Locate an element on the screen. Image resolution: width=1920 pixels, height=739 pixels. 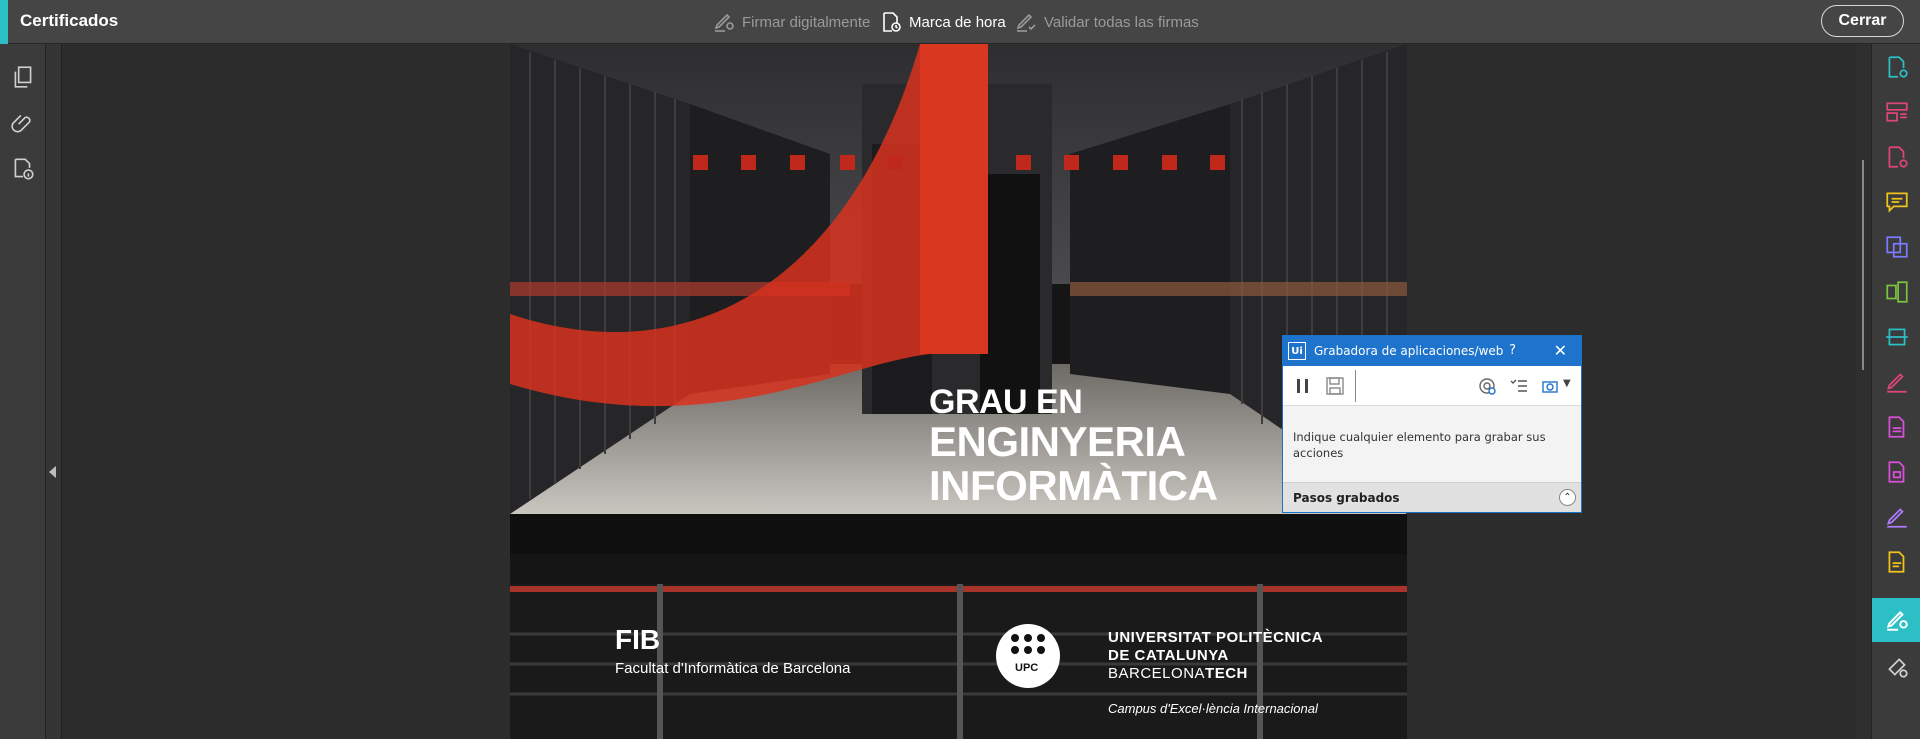
upc-logo is located at coordinates (1028, 656).